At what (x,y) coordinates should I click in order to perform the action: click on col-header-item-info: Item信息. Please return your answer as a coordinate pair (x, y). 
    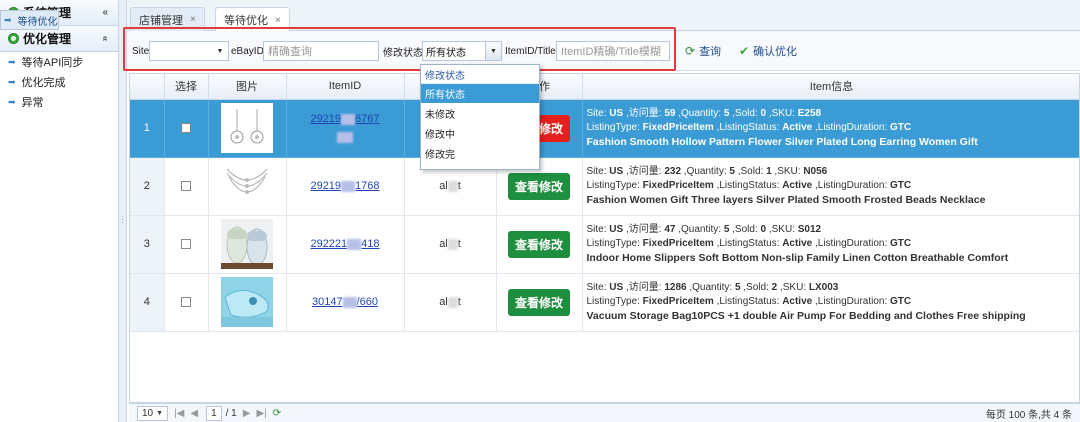
    Looking at the image, I should click on (830, 87).